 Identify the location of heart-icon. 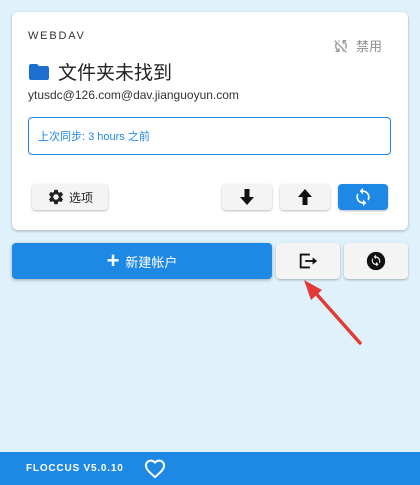
(155, 469).